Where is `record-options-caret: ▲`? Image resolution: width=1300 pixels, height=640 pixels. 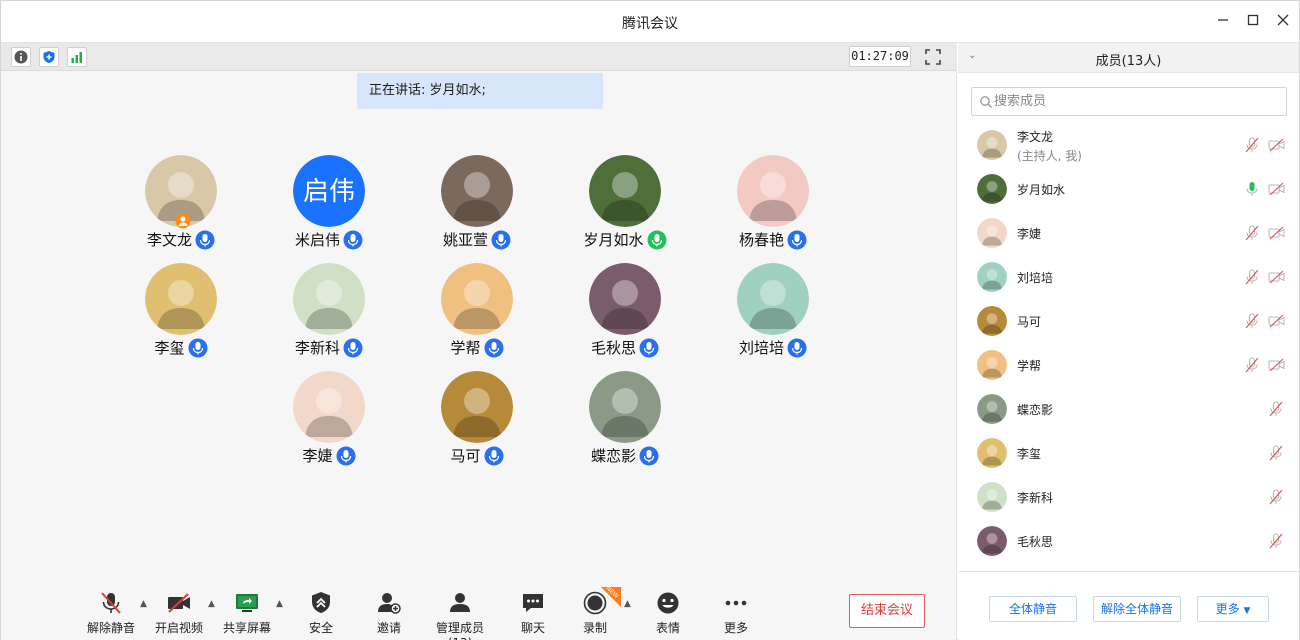 record-options-caret: ▲ is located at coordinates (627, 604).